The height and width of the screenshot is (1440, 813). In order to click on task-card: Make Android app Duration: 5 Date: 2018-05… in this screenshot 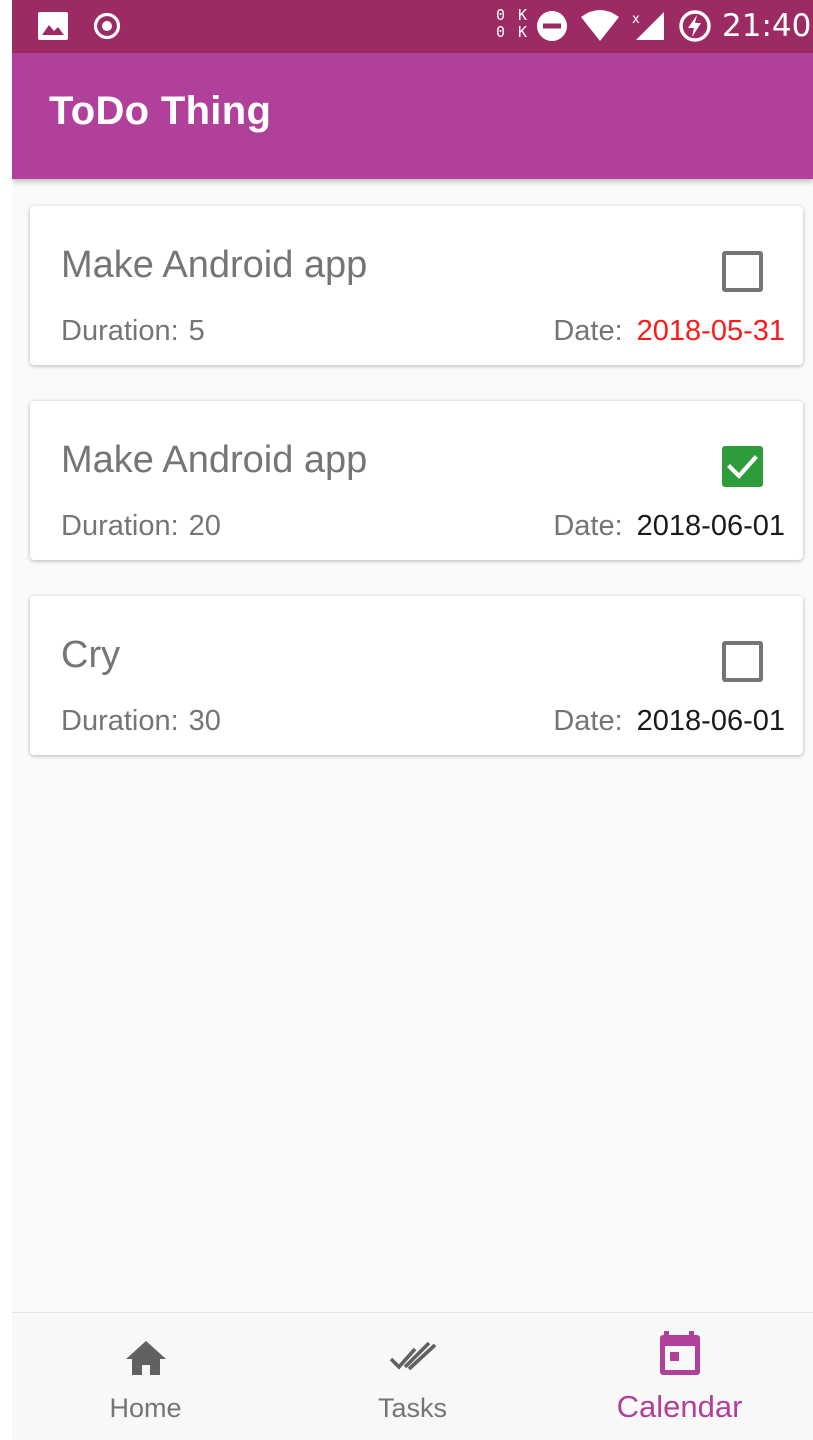, I will do `click(416, 285)`.